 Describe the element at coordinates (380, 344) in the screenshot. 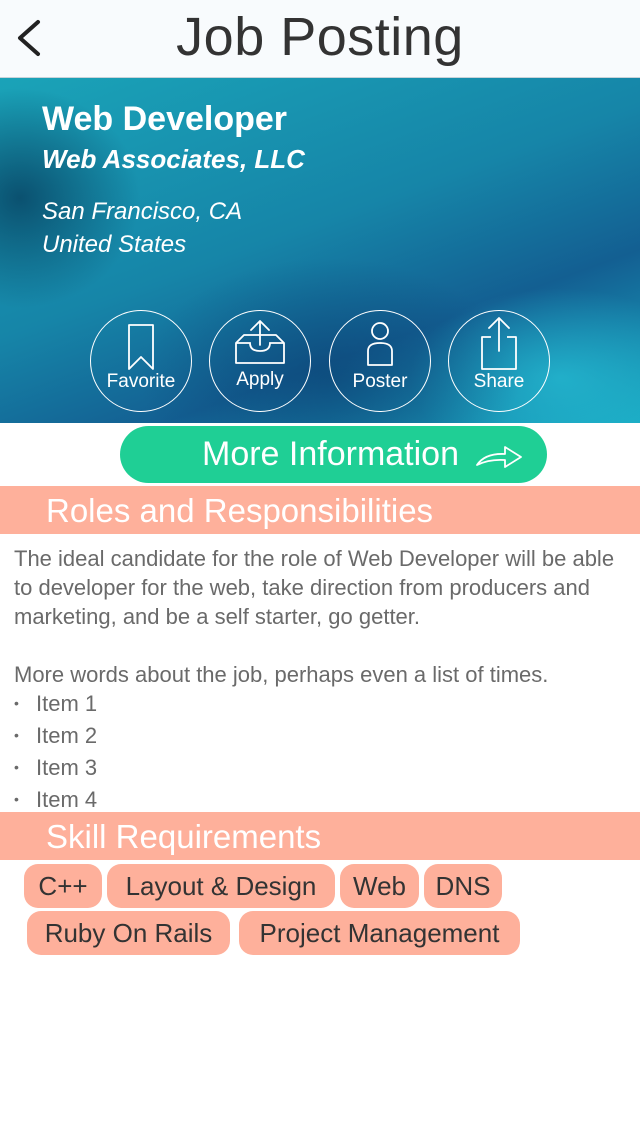

I see `person-icon` at that location.